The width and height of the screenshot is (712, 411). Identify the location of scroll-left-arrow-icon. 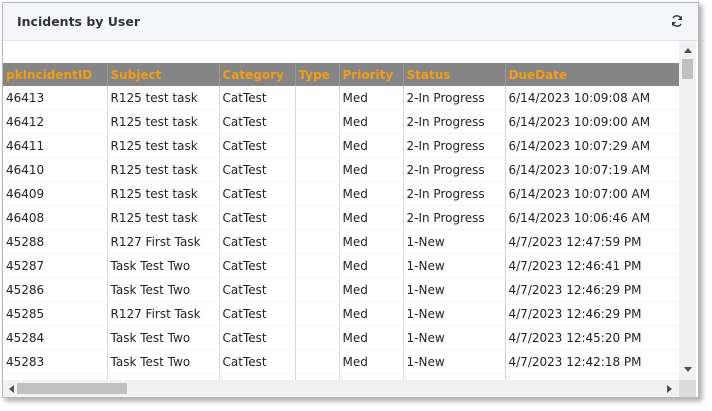
(11, 388).